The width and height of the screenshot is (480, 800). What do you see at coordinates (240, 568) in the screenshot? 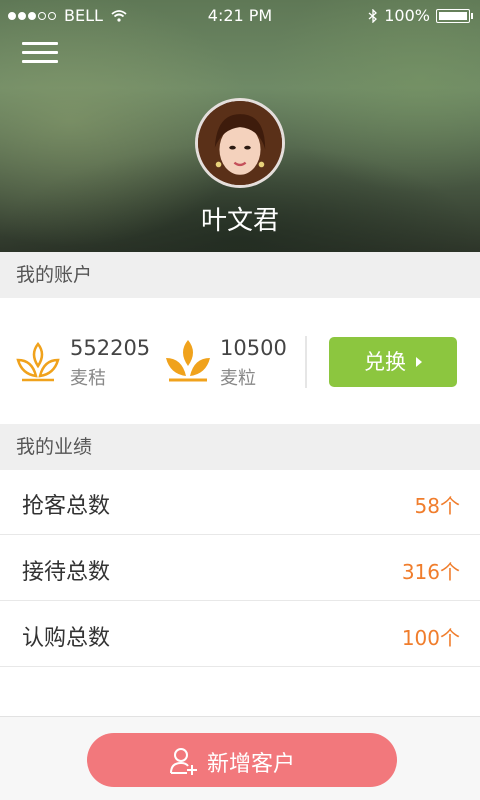
I see `metric-row-reception-total: 接待总数 316个` at bounding box center [240, 568].